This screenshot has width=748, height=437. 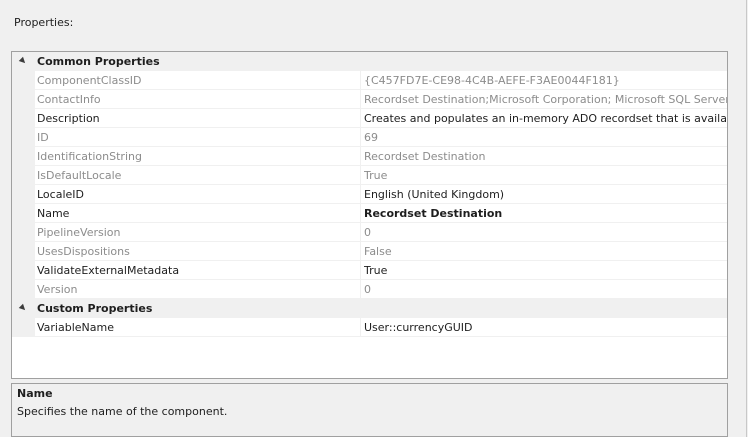 What do you see at coordinates (79, 175) in the screenshot?
I see `property-name: IsDefaultLocale` at bounding box center [79, 175].